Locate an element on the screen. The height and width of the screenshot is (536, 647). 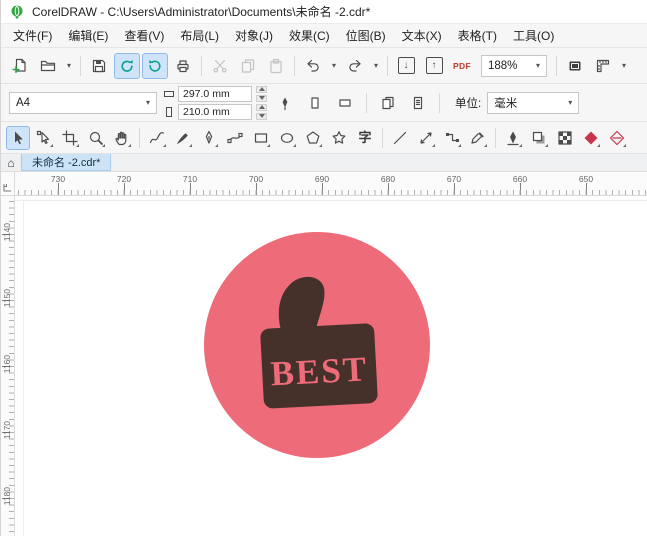
menu-layout: 布局(L) is located at coordinates (199, 35).